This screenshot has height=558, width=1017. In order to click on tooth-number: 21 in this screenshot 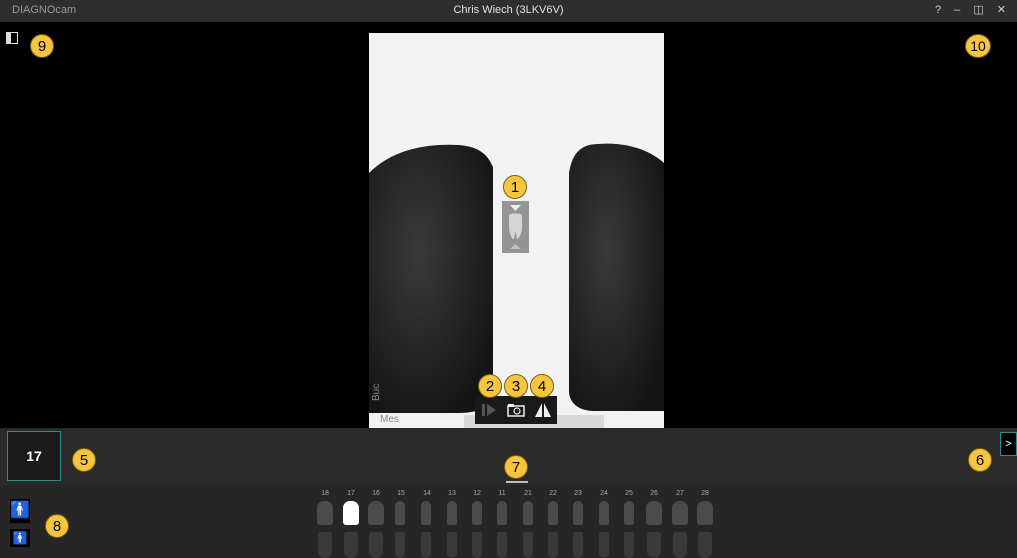, I will do `click(528, 493)`.